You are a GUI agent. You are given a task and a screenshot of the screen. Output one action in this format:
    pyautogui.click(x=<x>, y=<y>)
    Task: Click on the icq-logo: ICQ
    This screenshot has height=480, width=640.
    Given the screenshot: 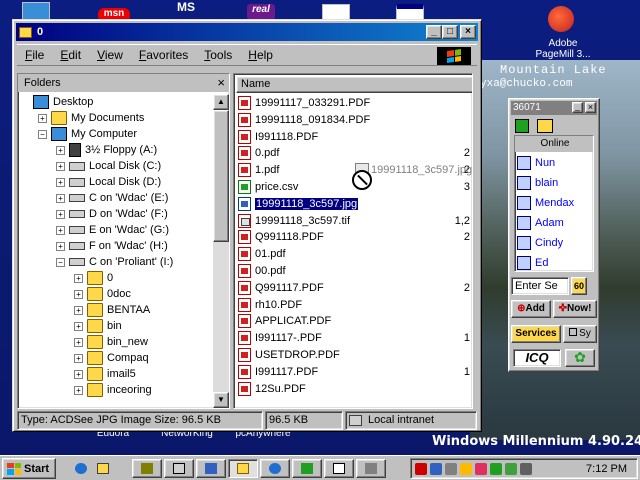 What is the action you would take?
    pyautogui.click(x=537, y=358)
    